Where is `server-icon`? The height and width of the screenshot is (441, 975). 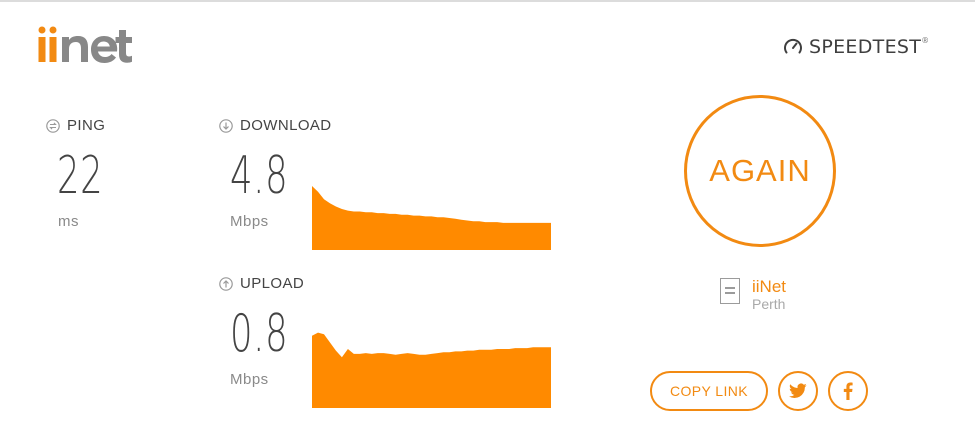 server-icon is located at coordinates (730, 291).